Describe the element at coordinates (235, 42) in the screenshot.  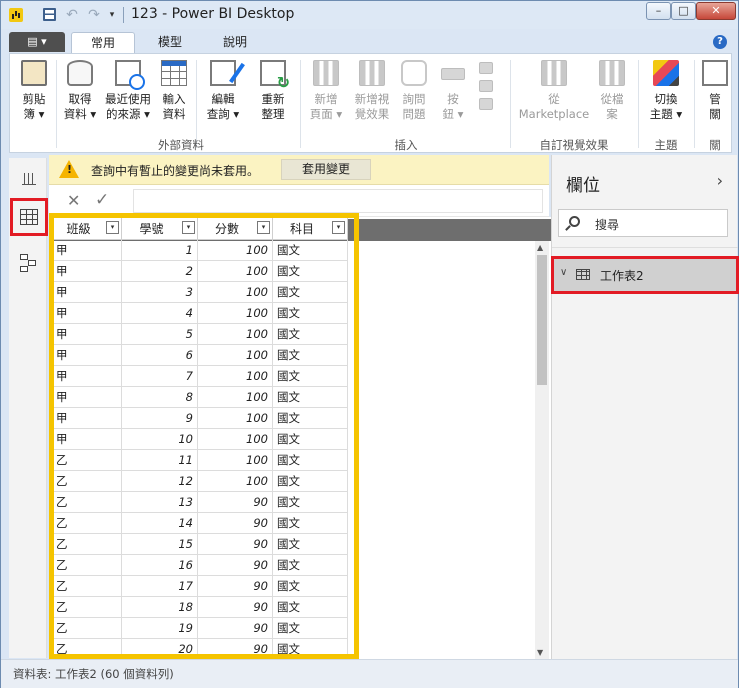
I see `tab-help: 說明` at that location.